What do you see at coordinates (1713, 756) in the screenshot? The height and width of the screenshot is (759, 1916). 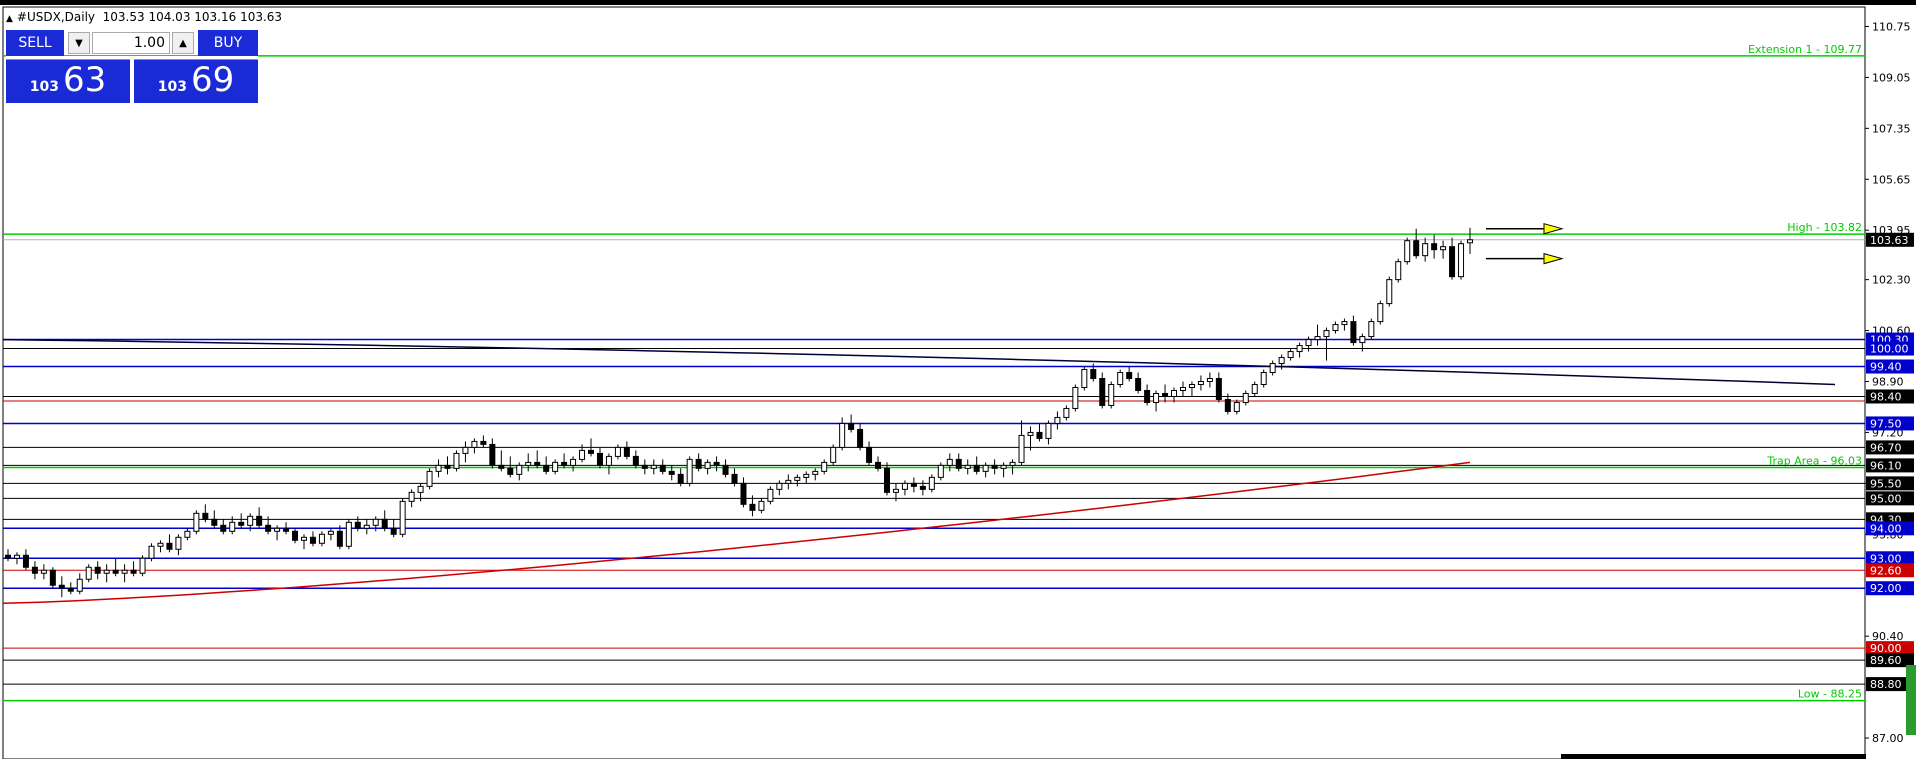 I see `bottom-scrollbar` at bounding box center [1713, 756].